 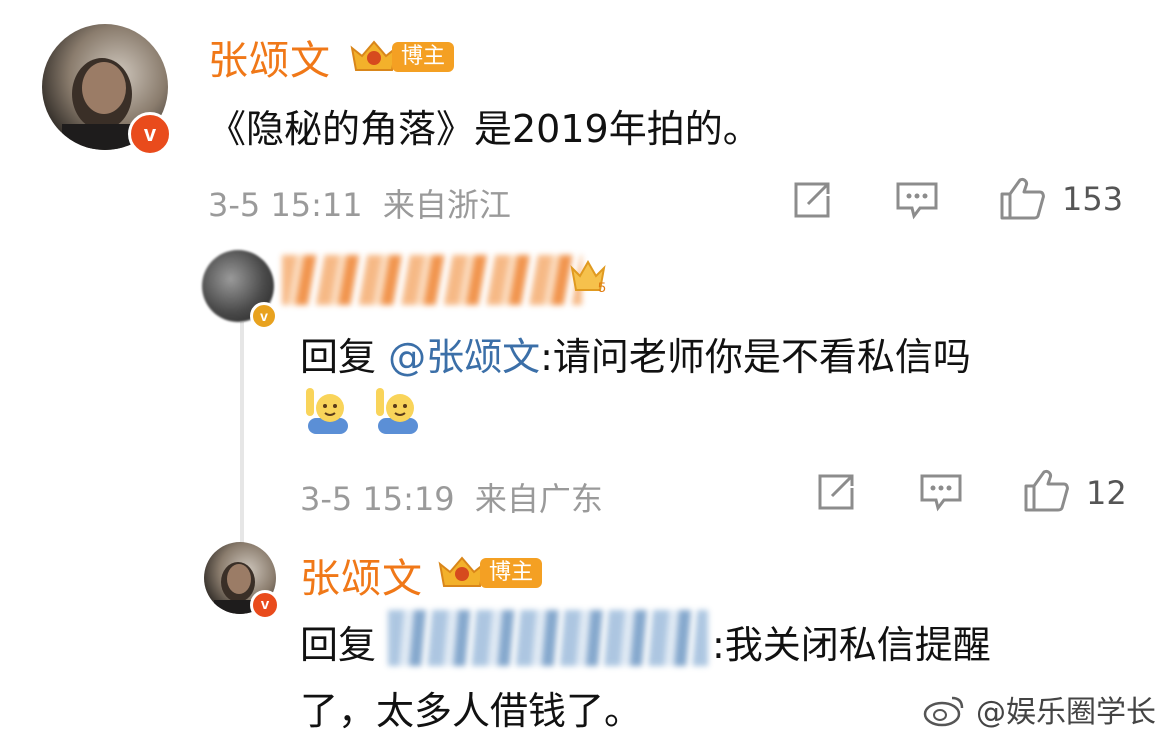 I want to click on watermark: @娱乐圈学长, so click(x=1039, y=709).